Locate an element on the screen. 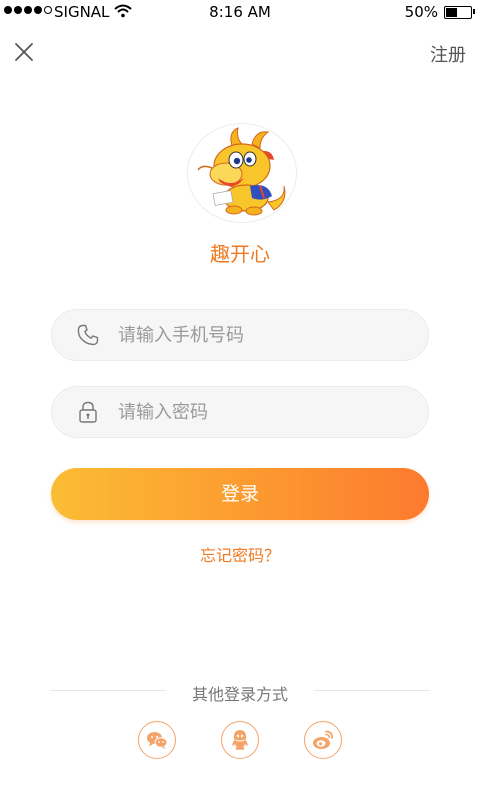 The height and width of the screenshot is (800, 480). close-icon is located at coordinates (24, 52).